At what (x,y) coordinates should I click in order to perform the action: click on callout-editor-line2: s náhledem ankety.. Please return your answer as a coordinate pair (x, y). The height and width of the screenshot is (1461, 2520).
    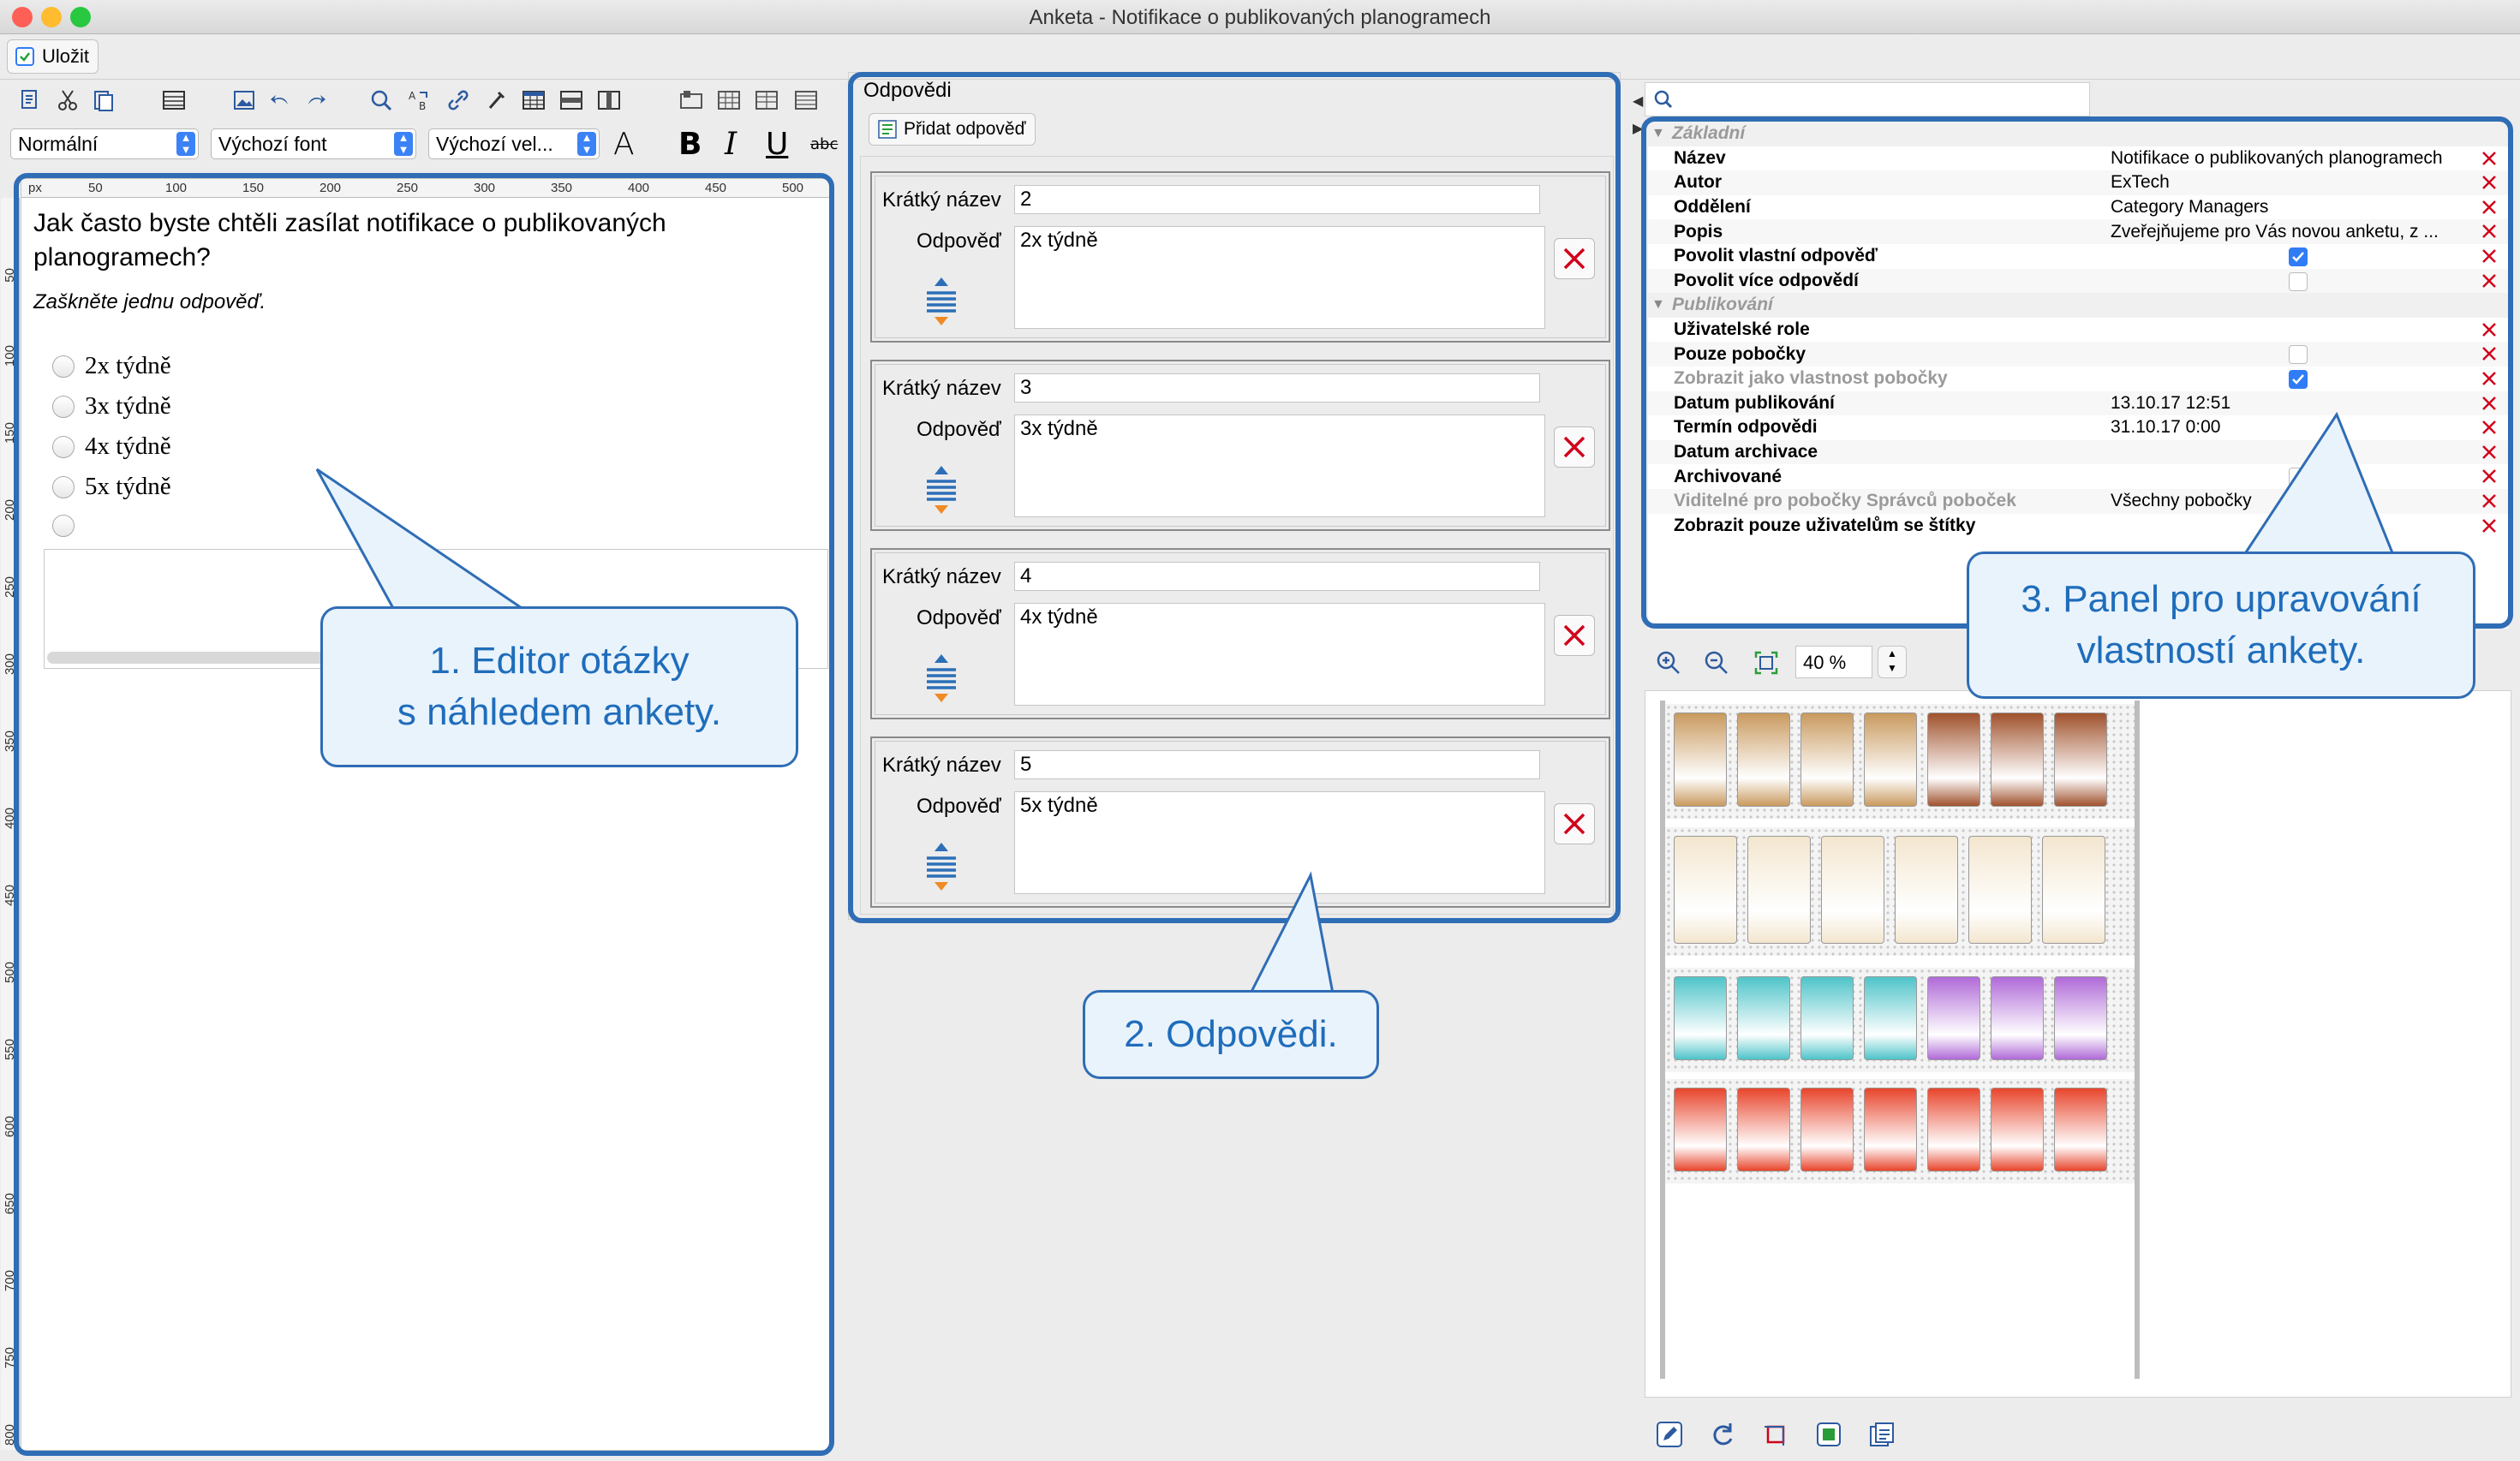
    Looking at the image, I should click on (559, 712).